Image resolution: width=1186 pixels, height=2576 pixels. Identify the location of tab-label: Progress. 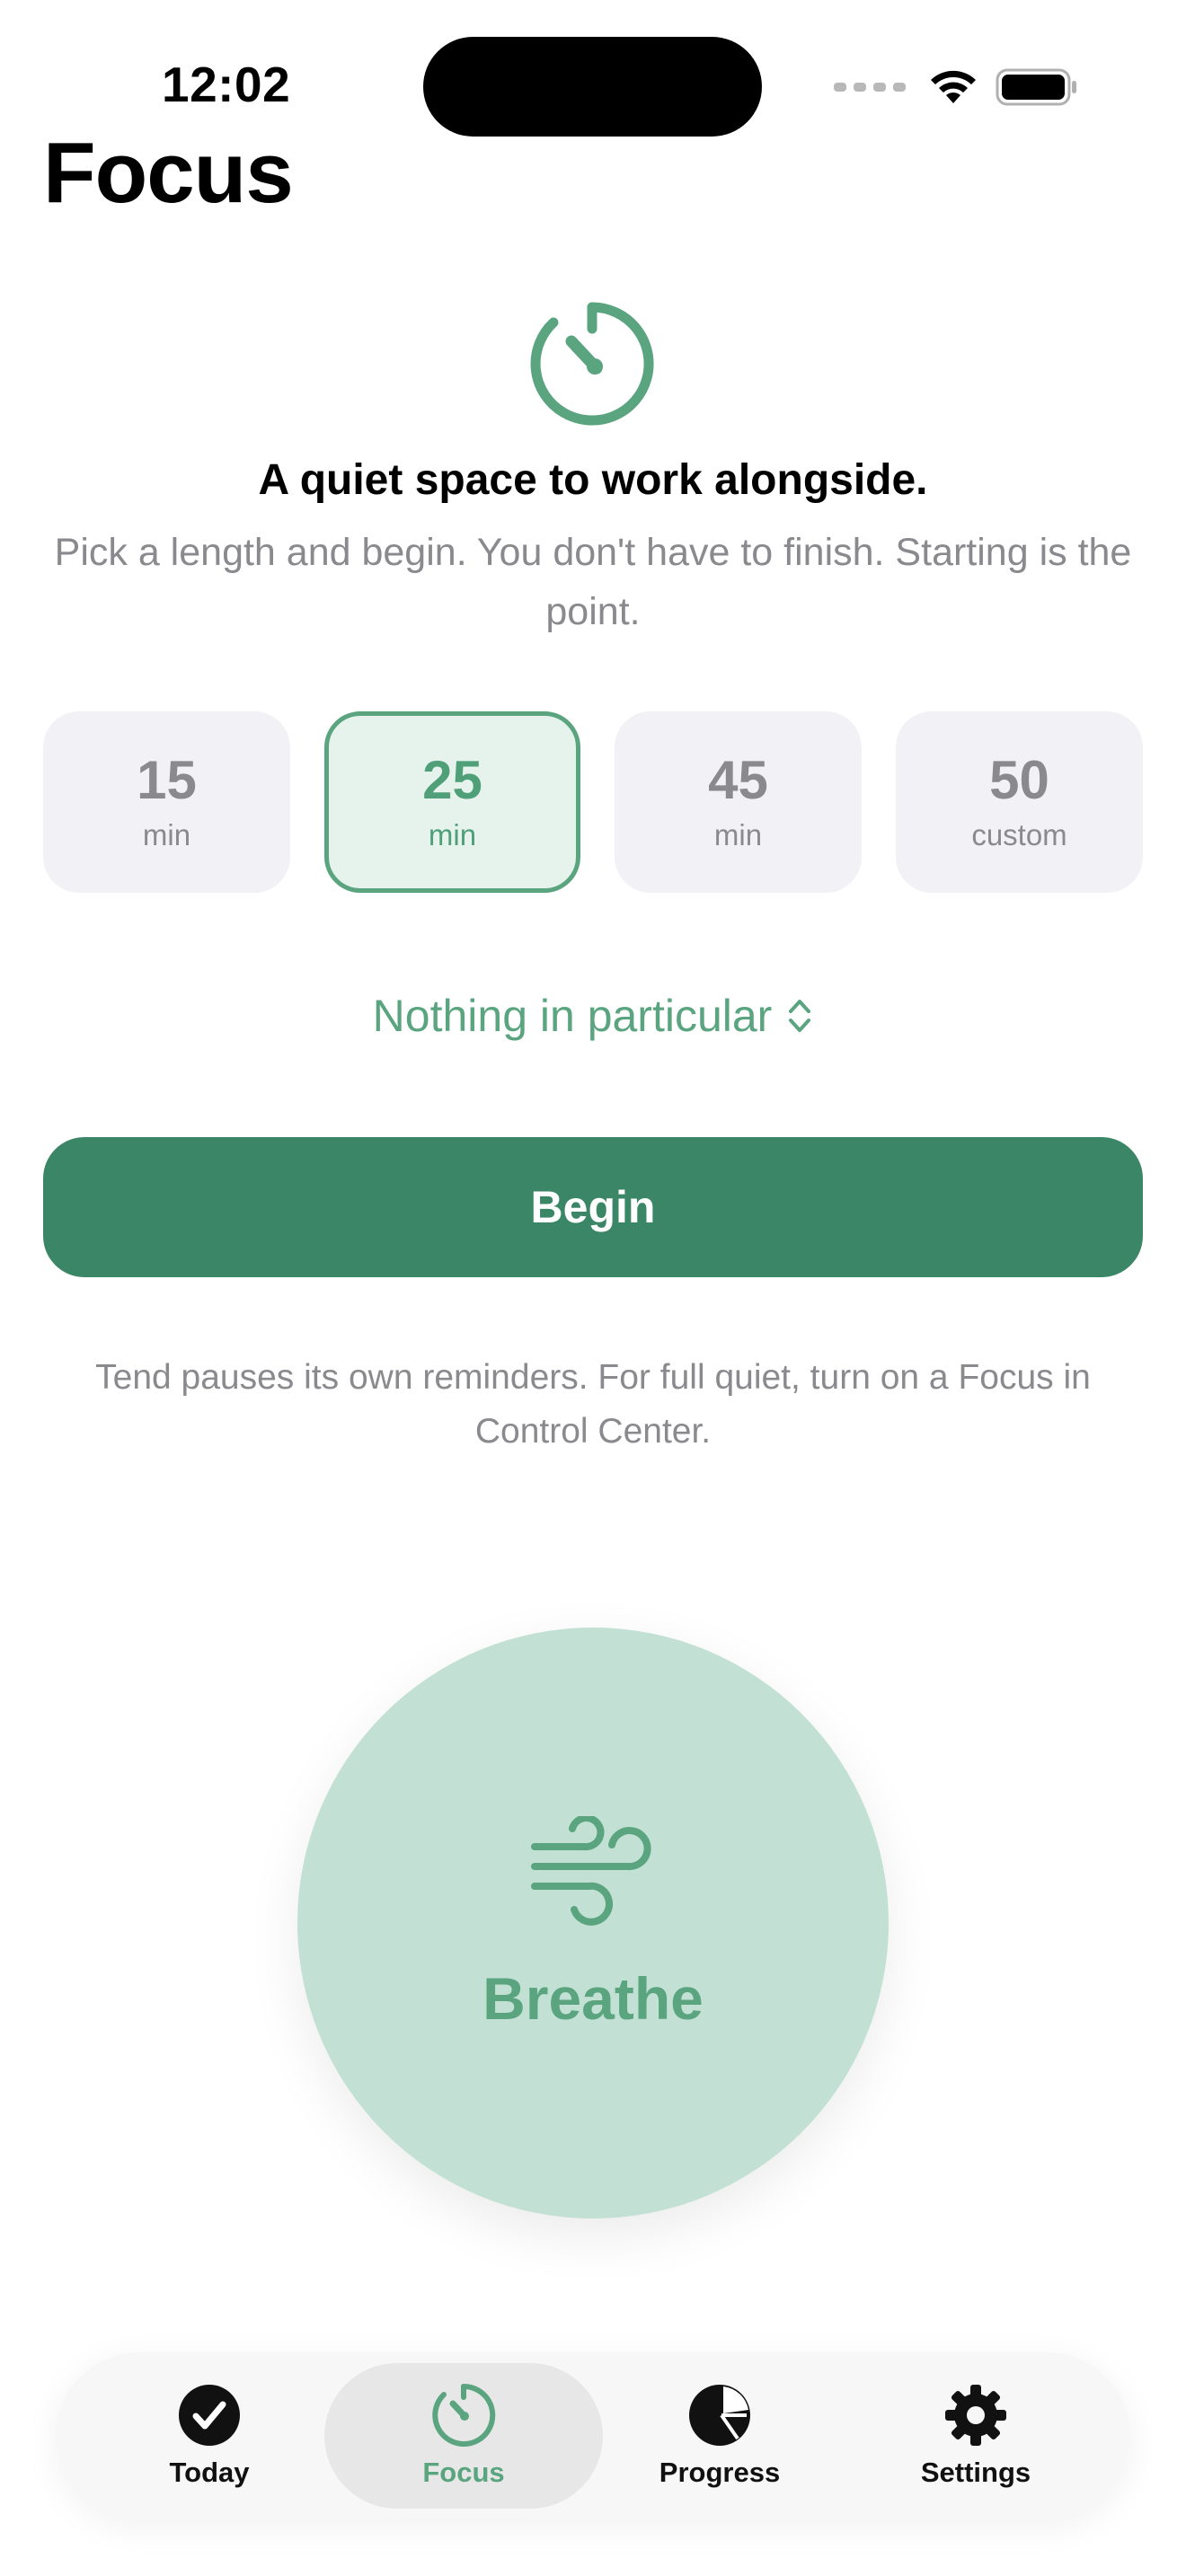
(720, 2472).